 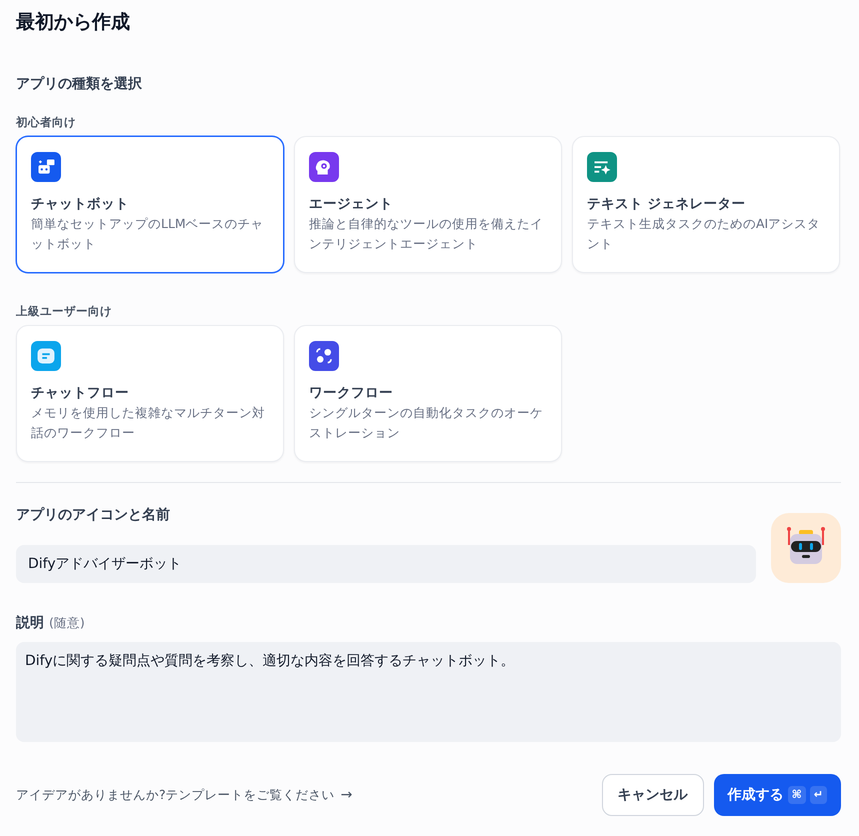 I want to click on card-title: チャットボット, so click(x=80, y=204).